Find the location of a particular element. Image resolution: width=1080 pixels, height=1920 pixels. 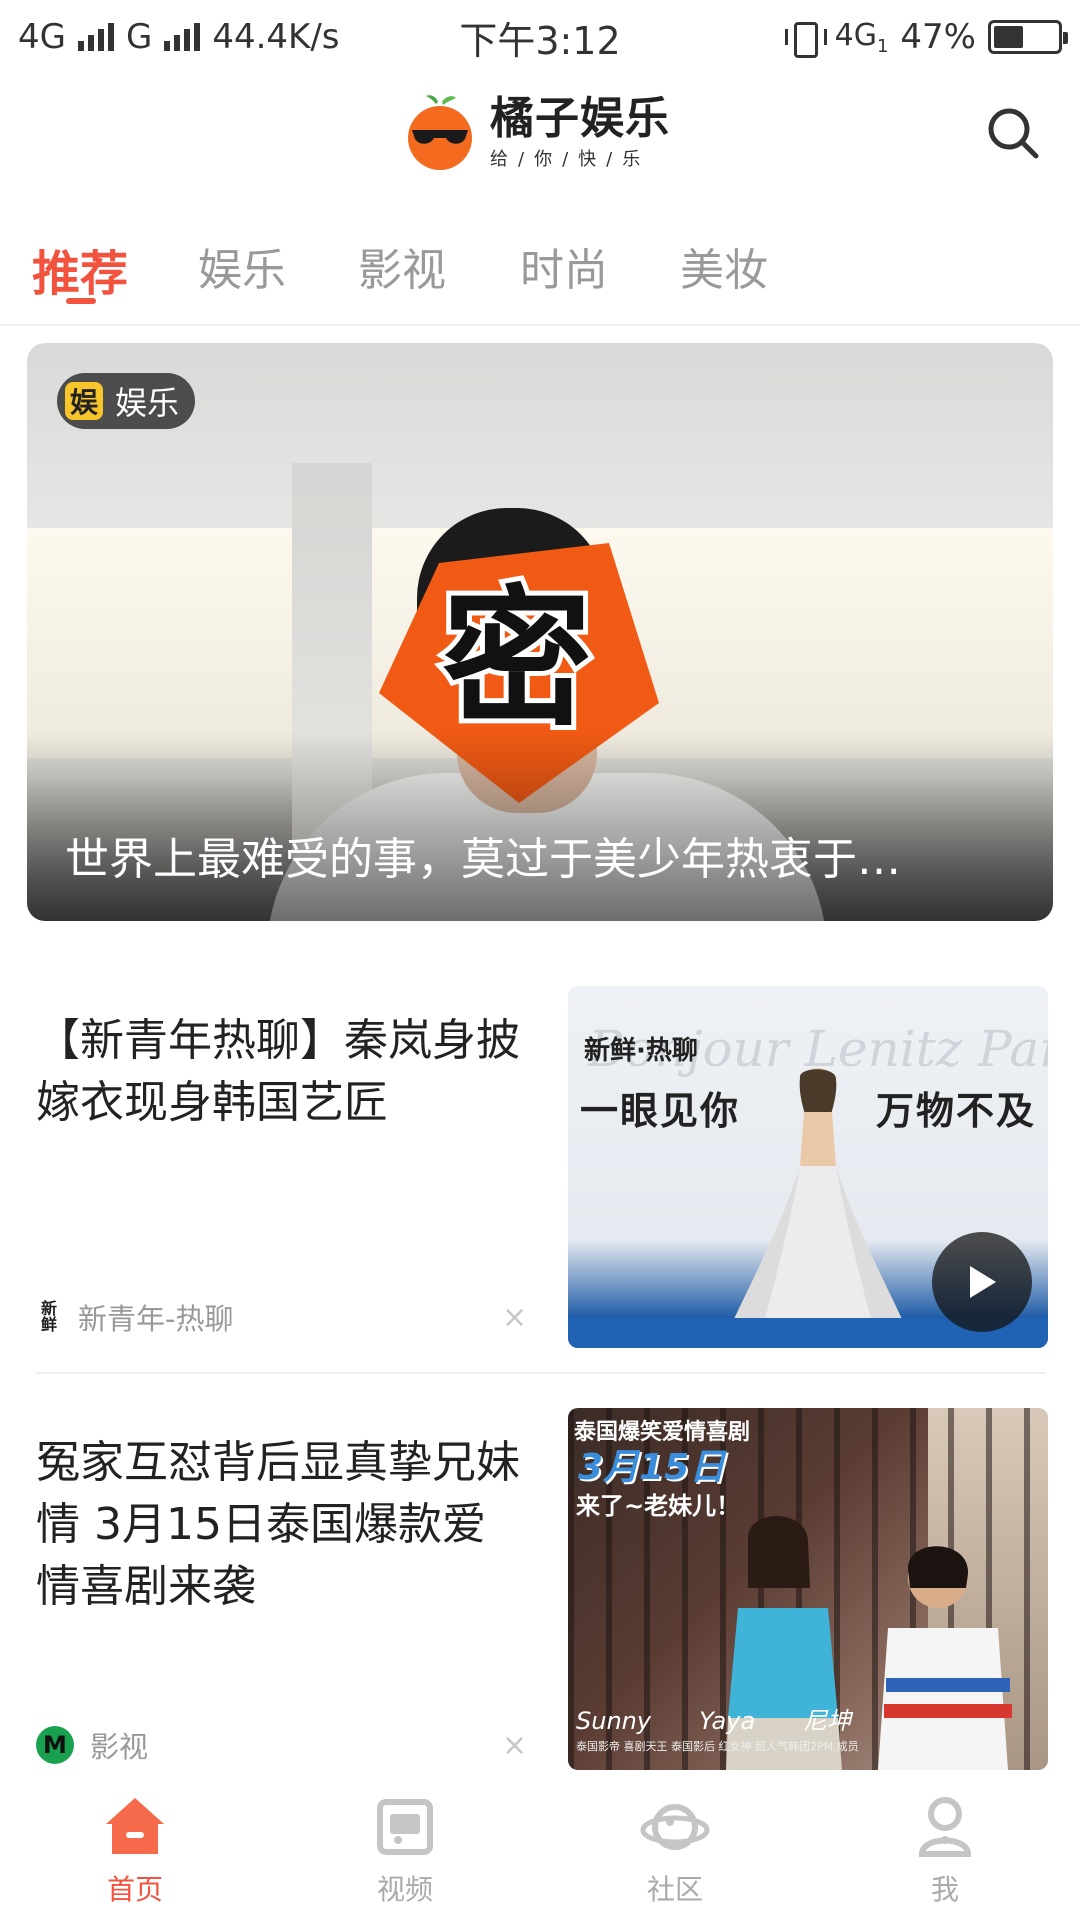

network-type-3: 4G1 is located at coordinates (862, 37).